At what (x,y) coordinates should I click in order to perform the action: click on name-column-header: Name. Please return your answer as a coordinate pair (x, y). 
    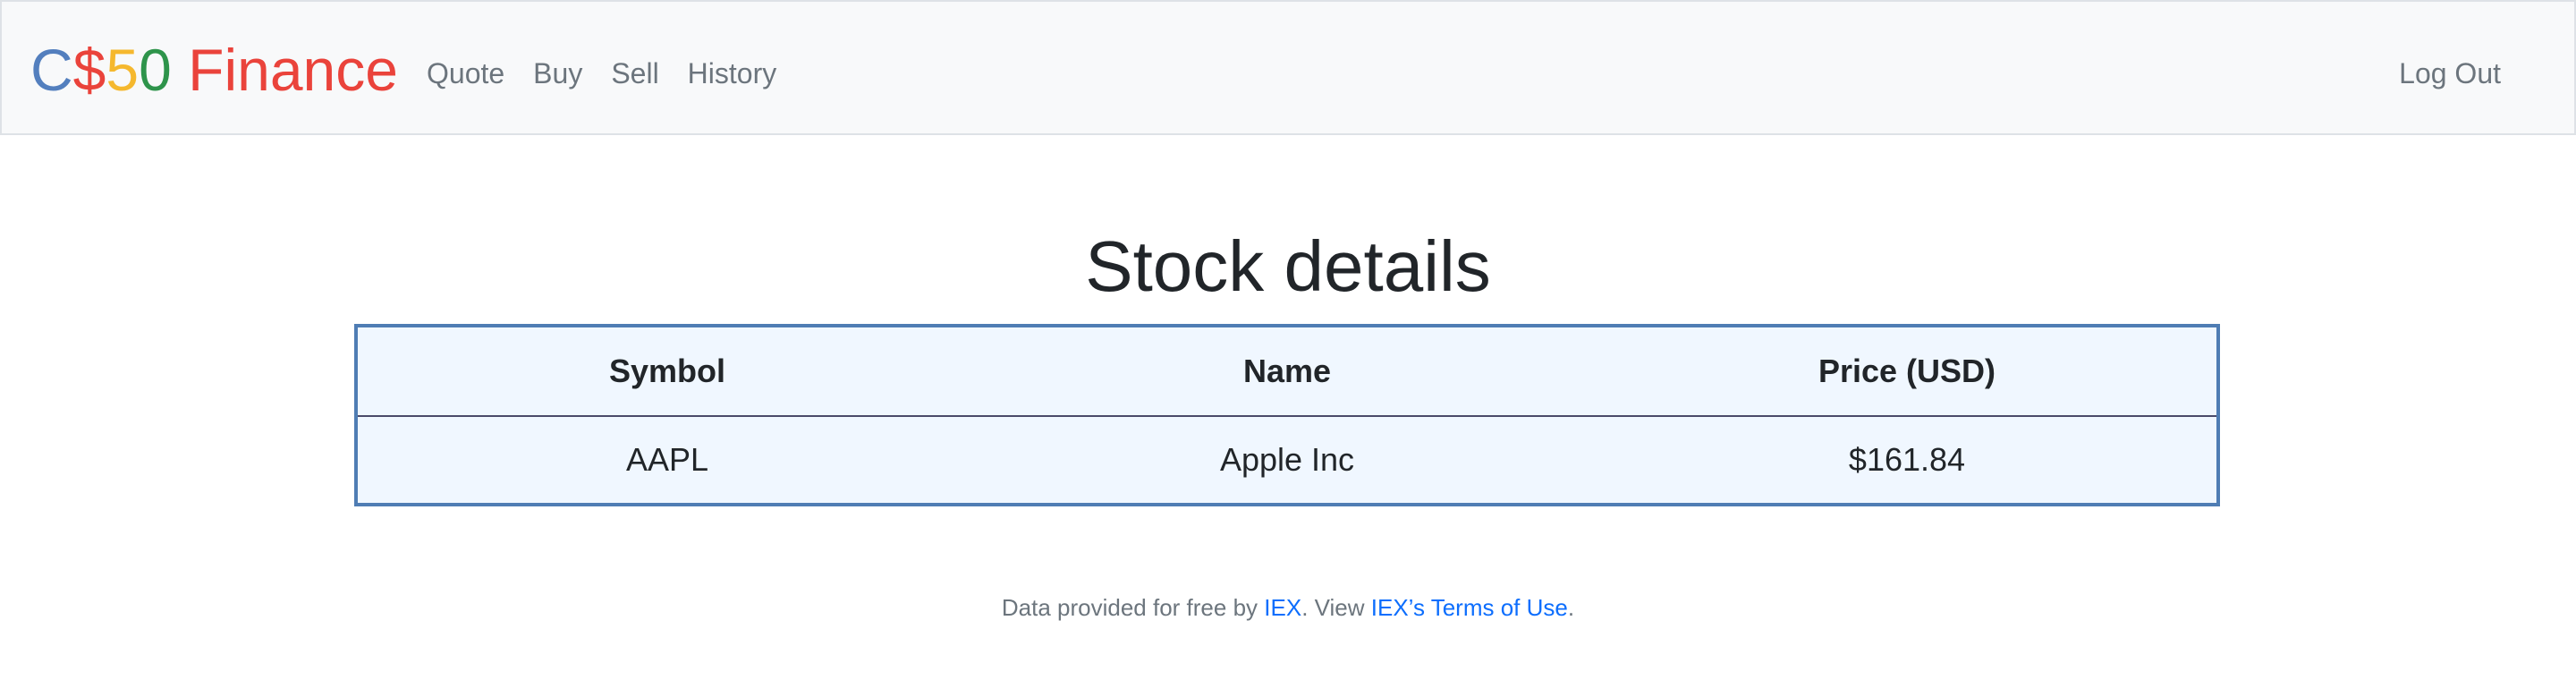
    Looking at the image, I should click on (1287, 371).